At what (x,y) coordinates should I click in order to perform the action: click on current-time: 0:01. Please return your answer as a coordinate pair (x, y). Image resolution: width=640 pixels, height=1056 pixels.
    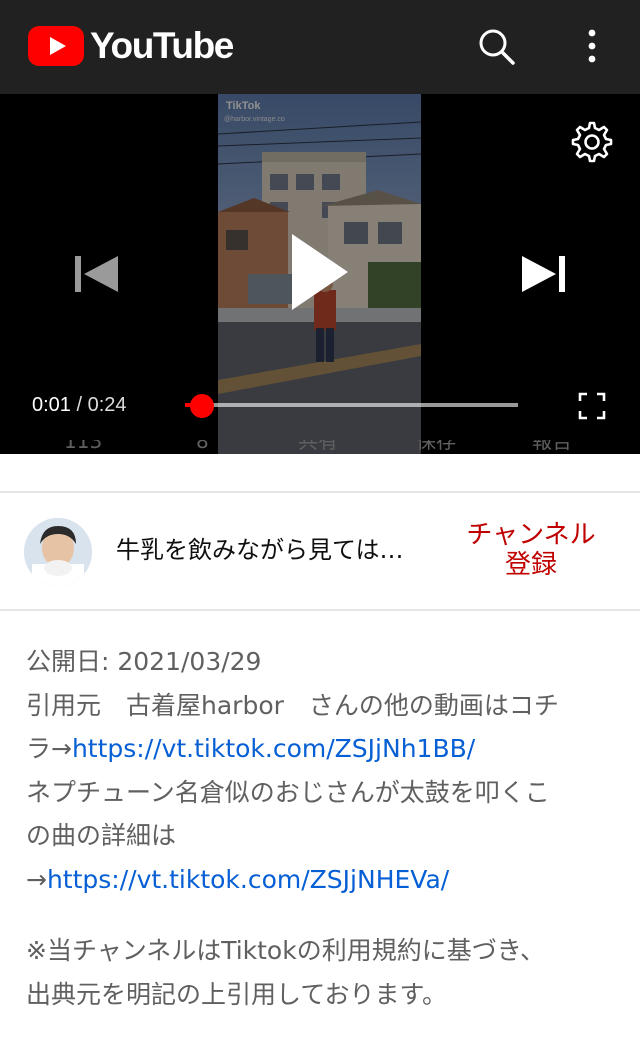
    Looking at the image, I should click on (51, 405).